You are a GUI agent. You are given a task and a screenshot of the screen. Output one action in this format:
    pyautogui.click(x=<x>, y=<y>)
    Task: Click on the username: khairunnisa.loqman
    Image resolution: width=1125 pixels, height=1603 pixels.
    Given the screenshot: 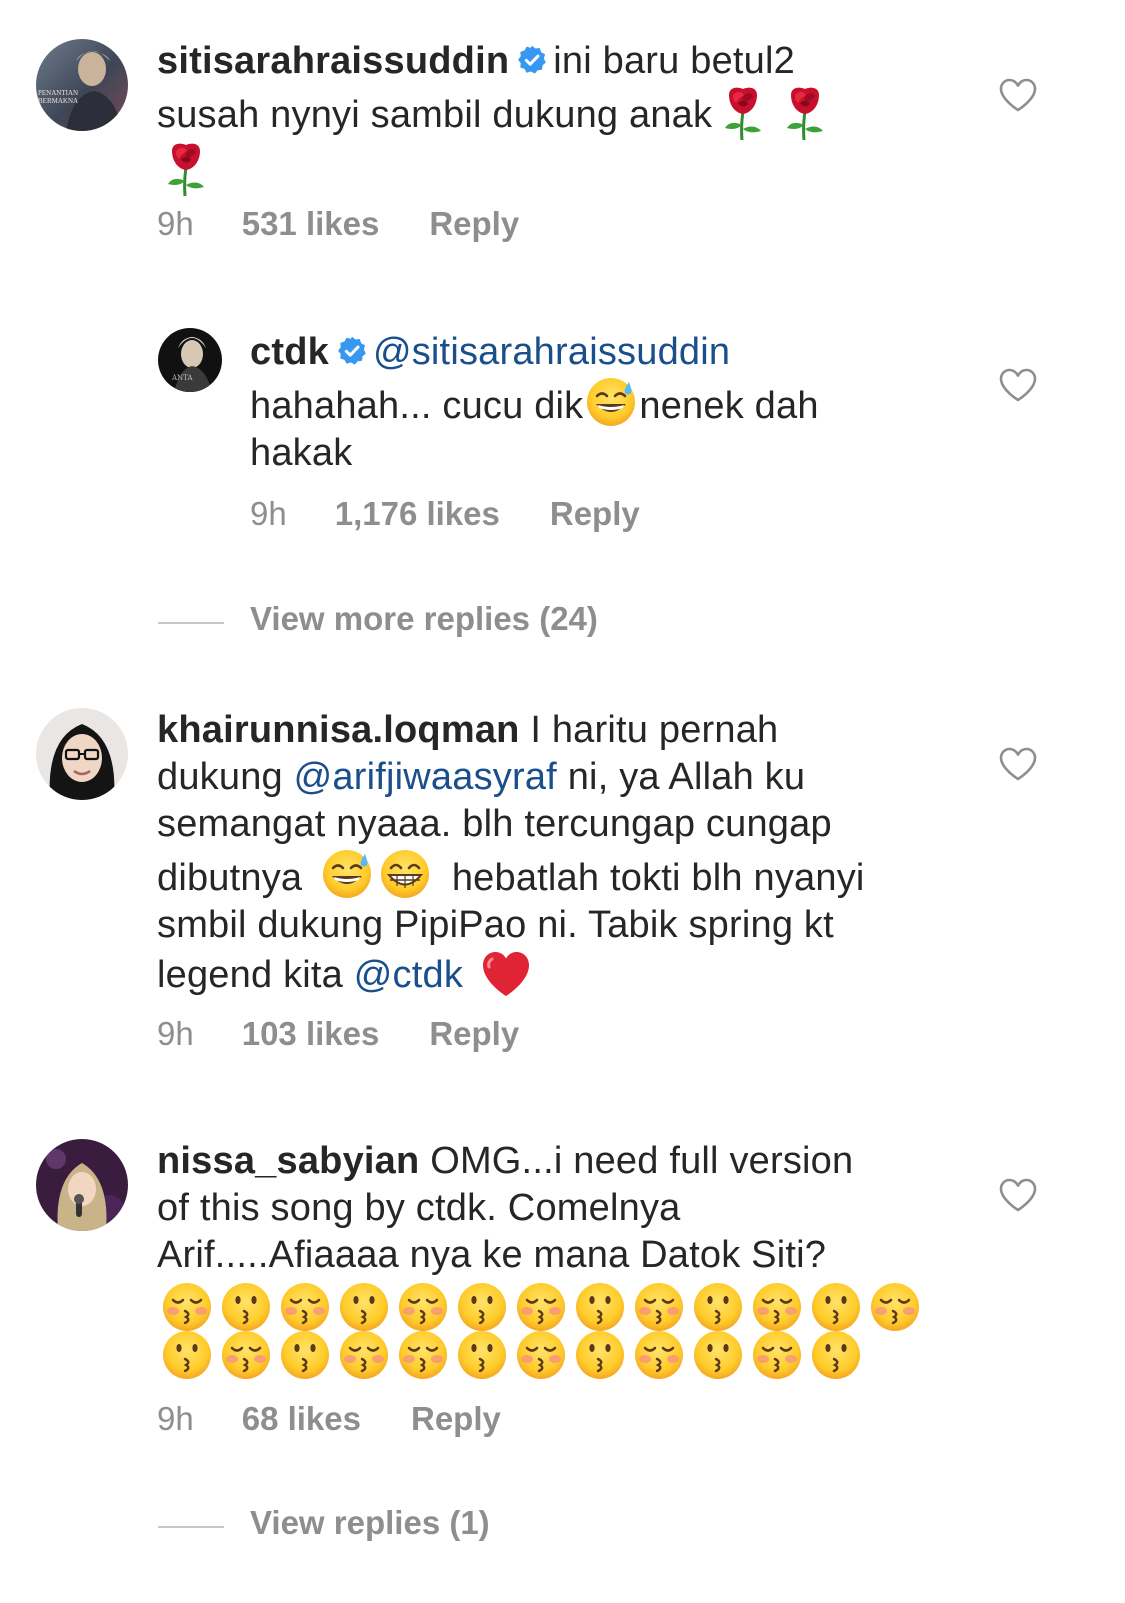 What is the action you would take?
    pyautogui.click(x=338, y=730)
    